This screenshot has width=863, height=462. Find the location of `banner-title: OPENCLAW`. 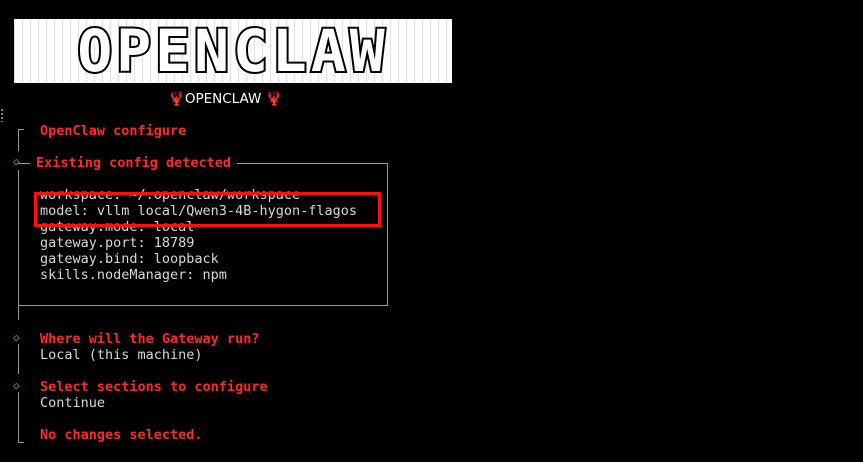

banner-title: OPENCLAW is located at coordinates (232, 51).